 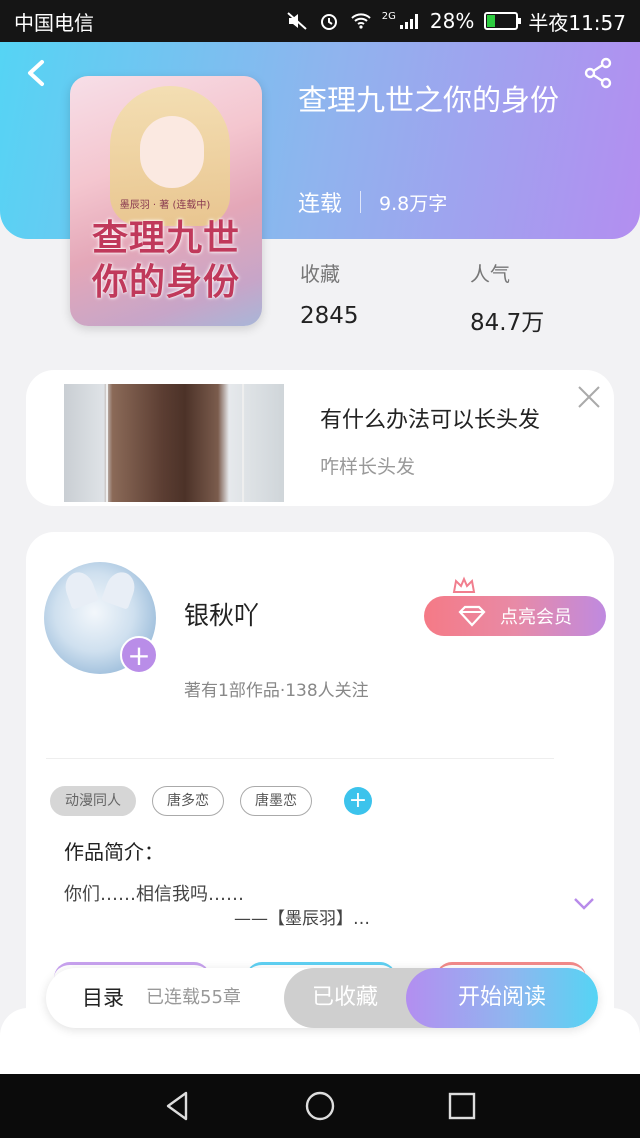 I want to click on stat-value: 2845, so click(x=329, y=316).